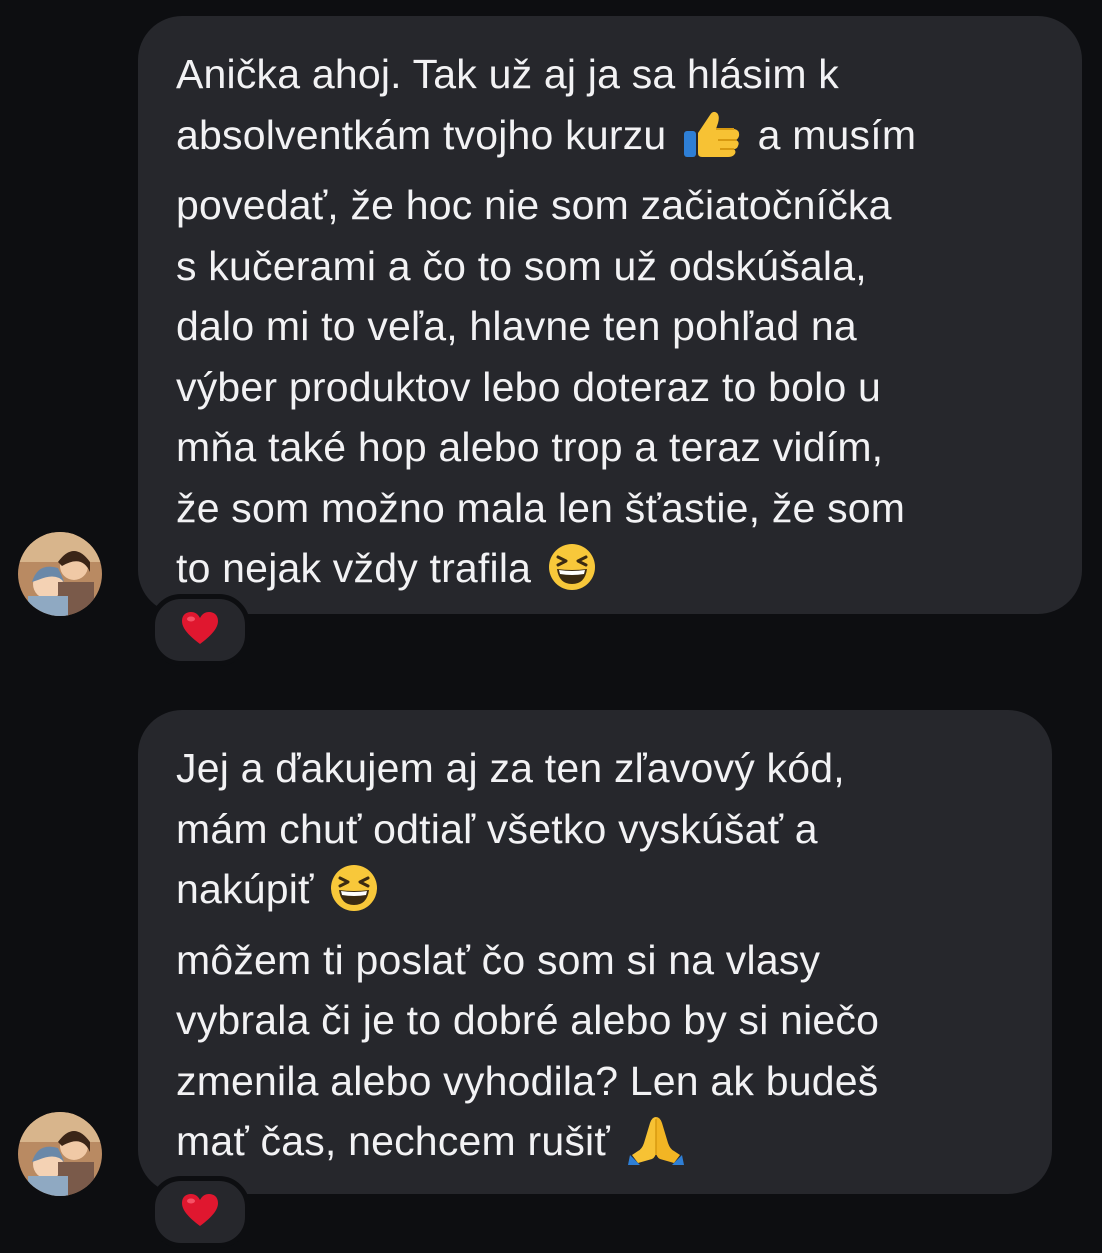 Image resolution: width=1102 pixels, height=1253 pixels. I want to click on message-line: dalo mi to veľa, hlavne ten pohľad na, so click(516, 326).